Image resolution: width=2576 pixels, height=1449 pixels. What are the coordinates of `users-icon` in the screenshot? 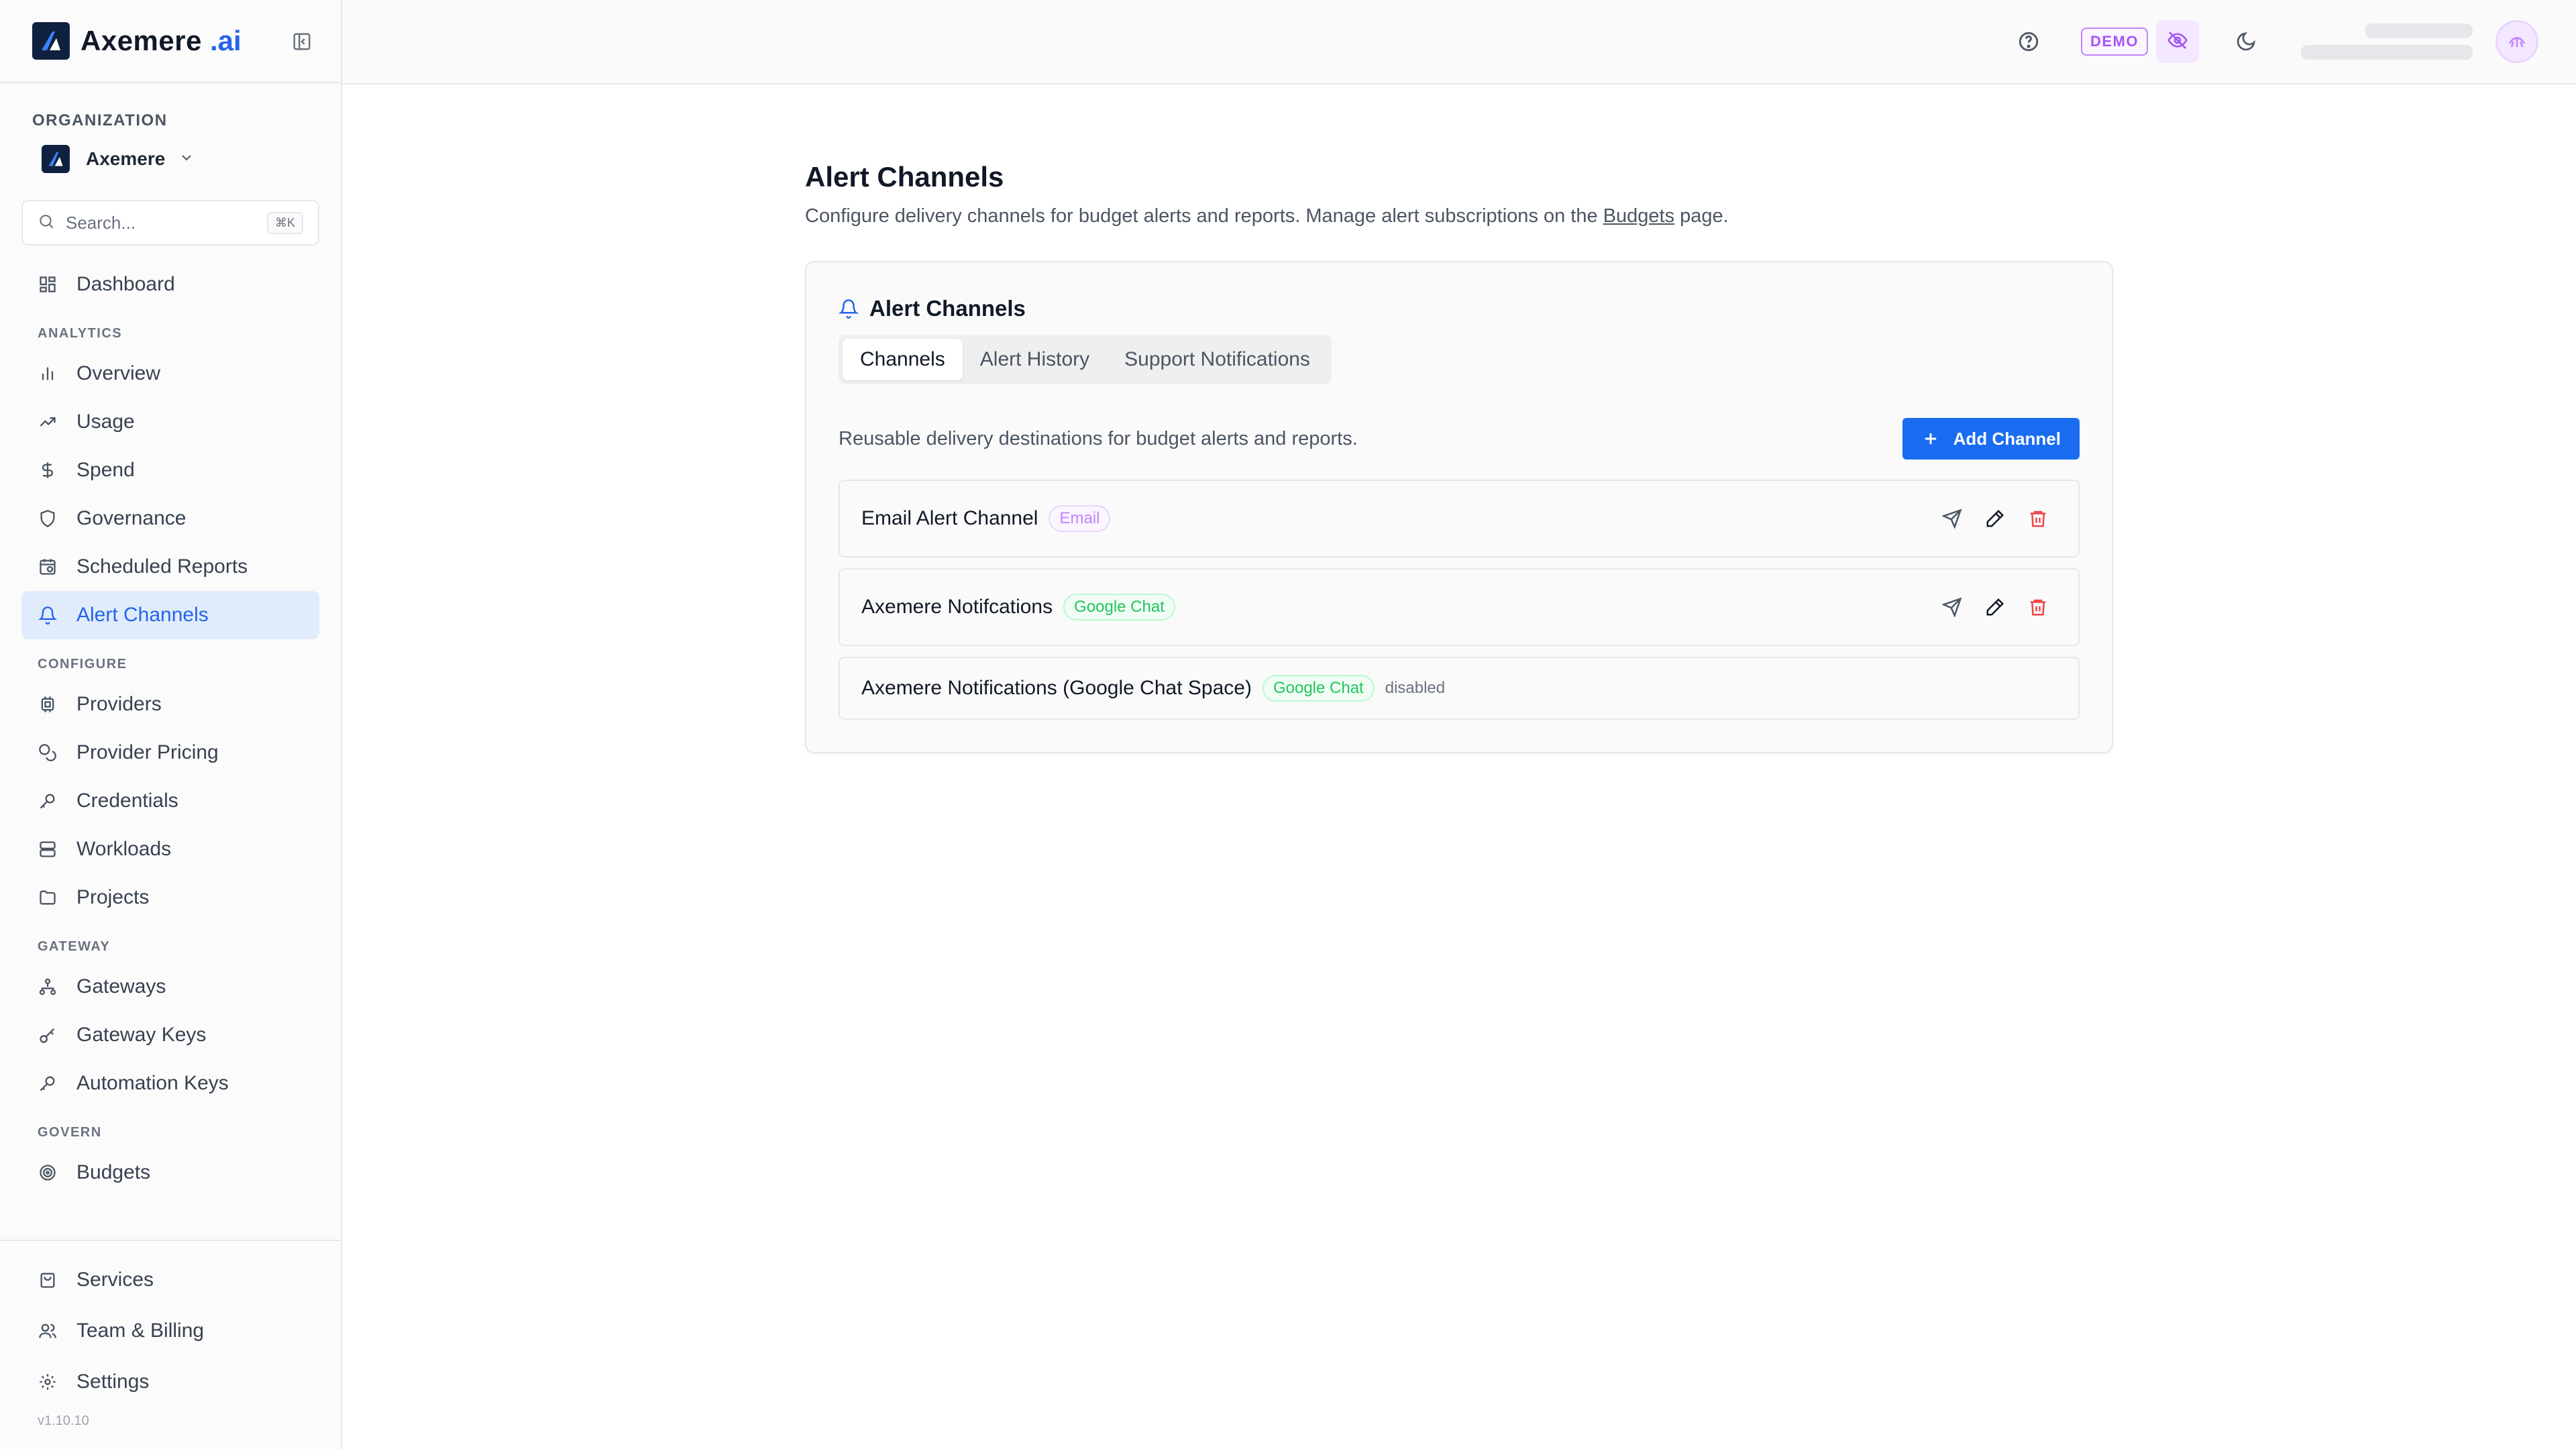 It's located at (48, 1331).